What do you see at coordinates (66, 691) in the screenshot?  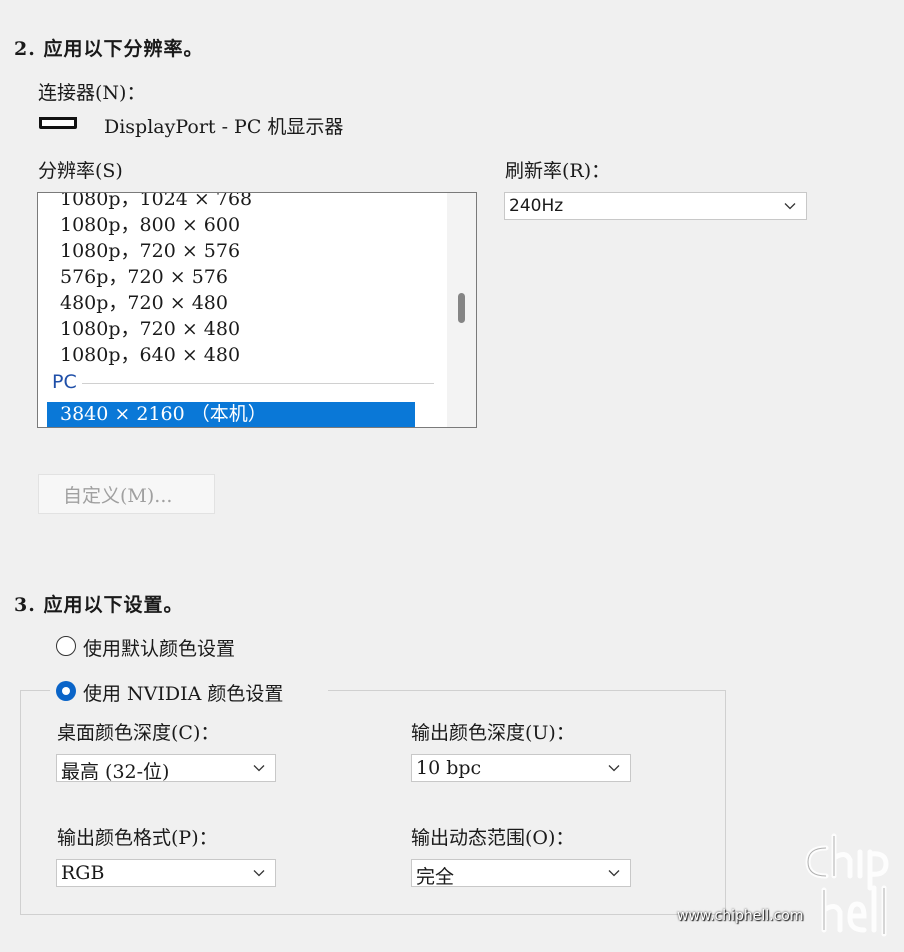 I see `radio-nvidia-color` at bounding box center [66, 691].